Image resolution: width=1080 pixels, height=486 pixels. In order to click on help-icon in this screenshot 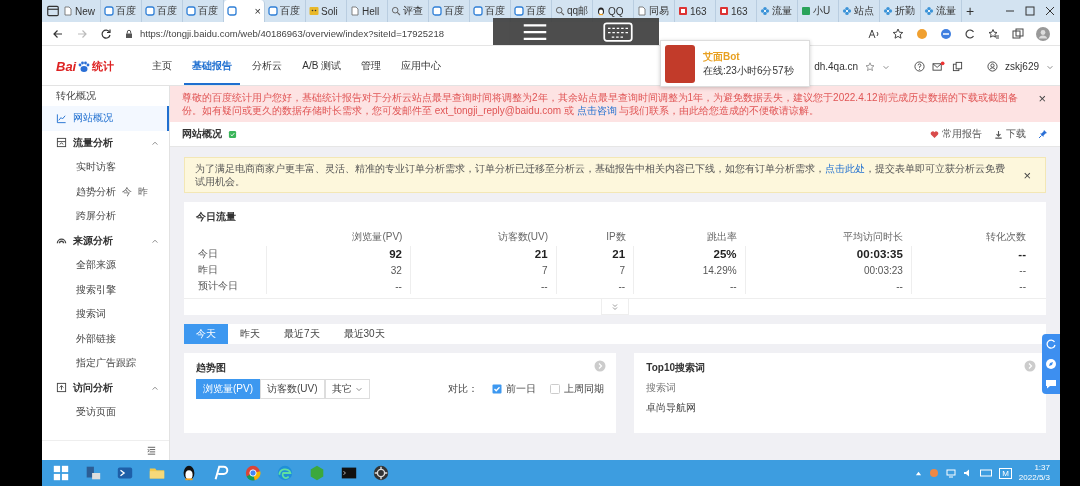, I will do `click(920, 66)`.